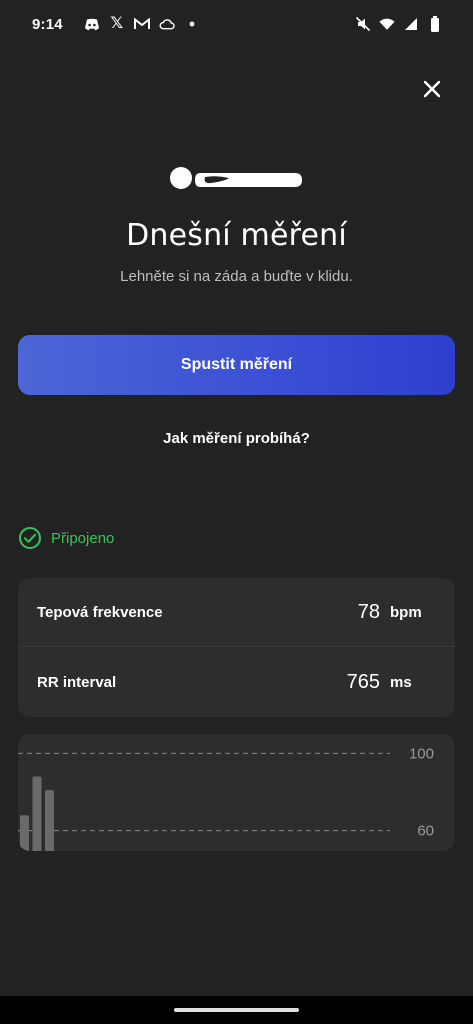 The width and height of the screenshot is (473, 1024). I want to click on chart-svg: 100 60, so click(226, 798).